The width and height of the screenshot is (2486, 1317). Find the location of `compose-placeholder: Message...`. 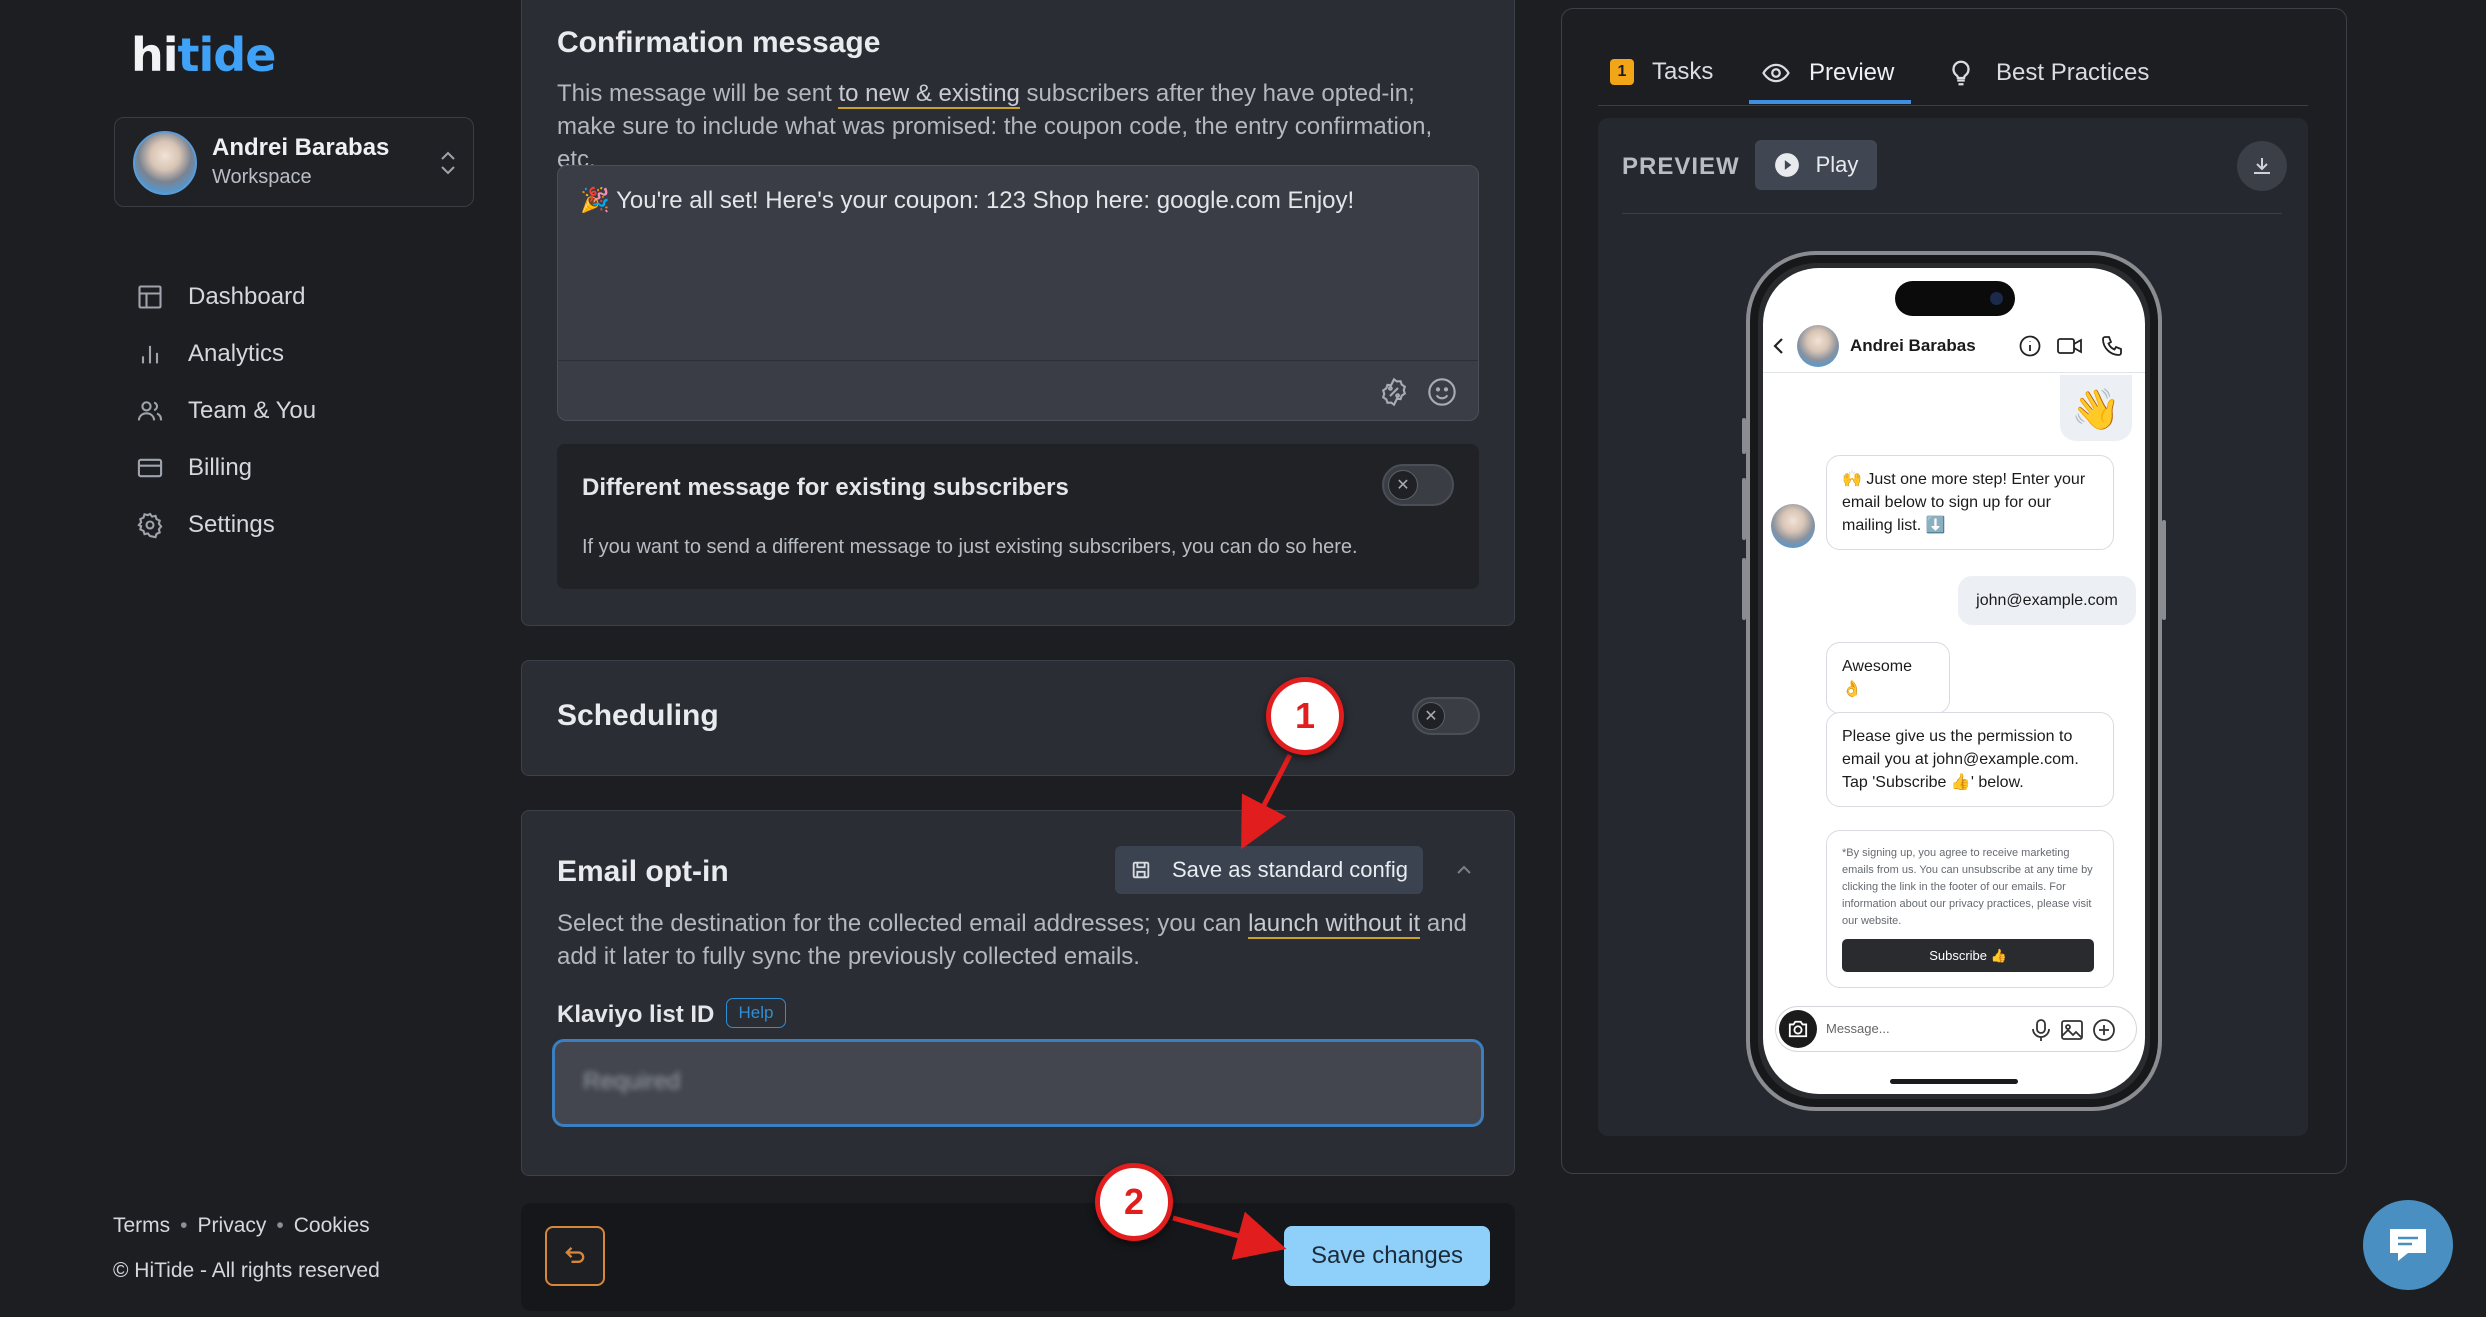

compose-placeholder: Message... is located at coordinates (1858, 1028).